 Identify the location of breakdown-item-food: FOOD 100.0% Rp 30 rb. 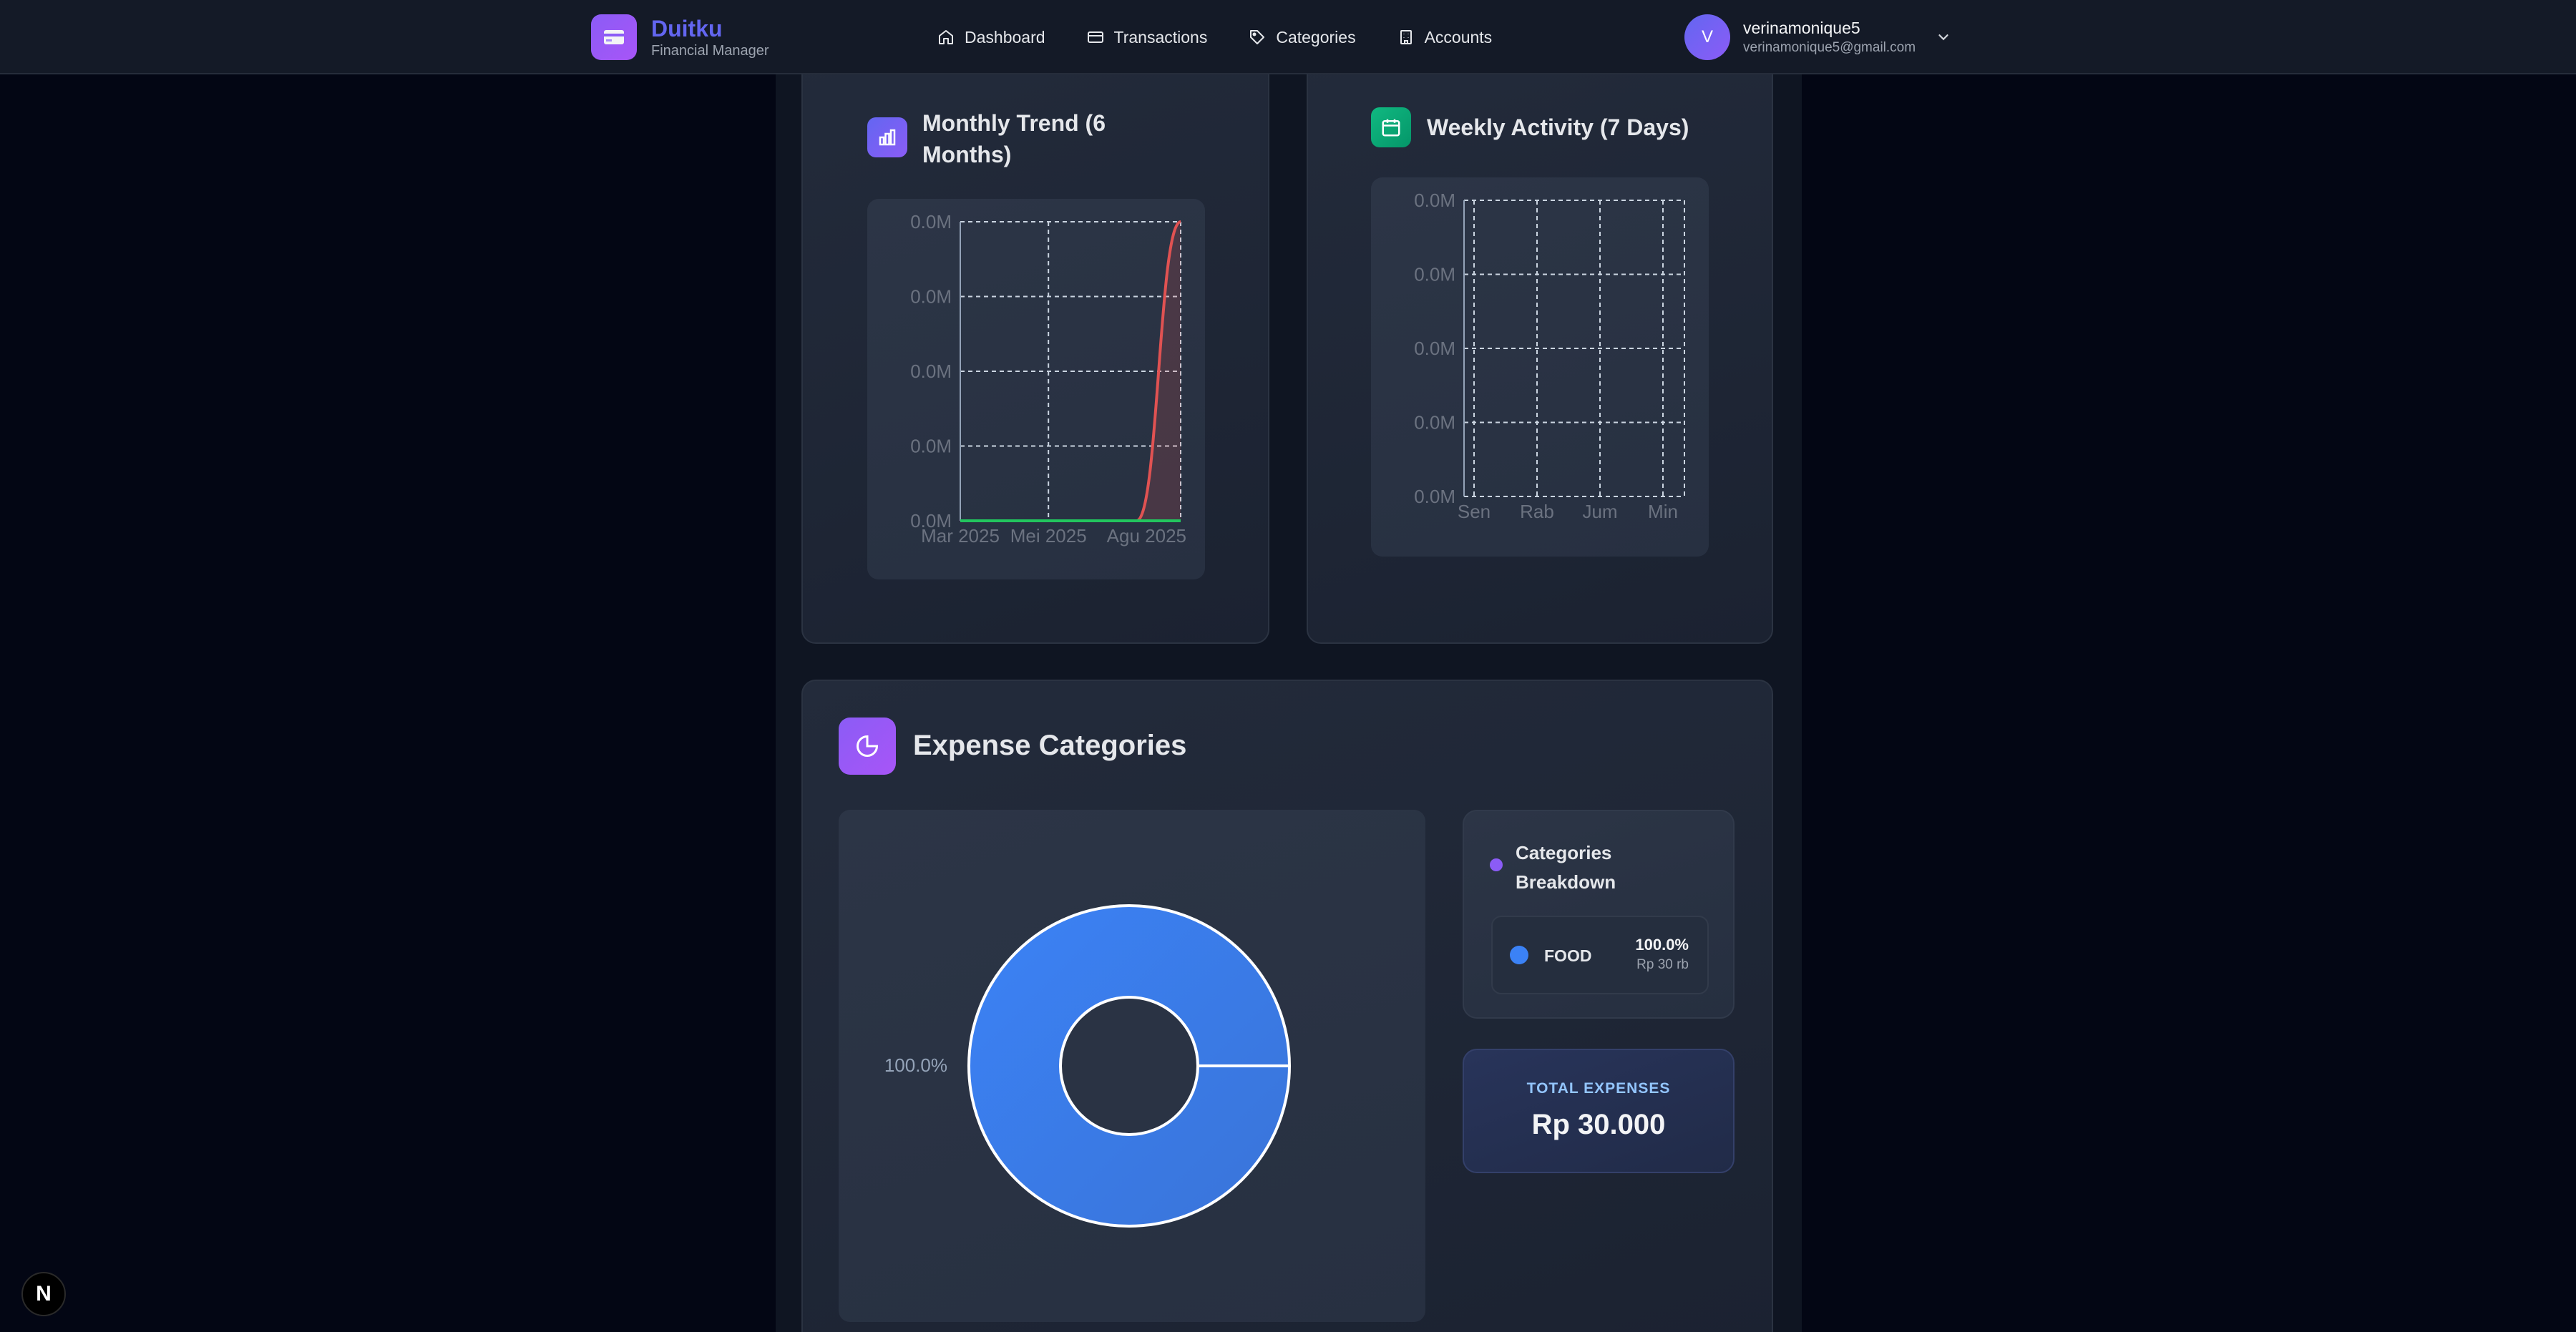
(1600, 955).